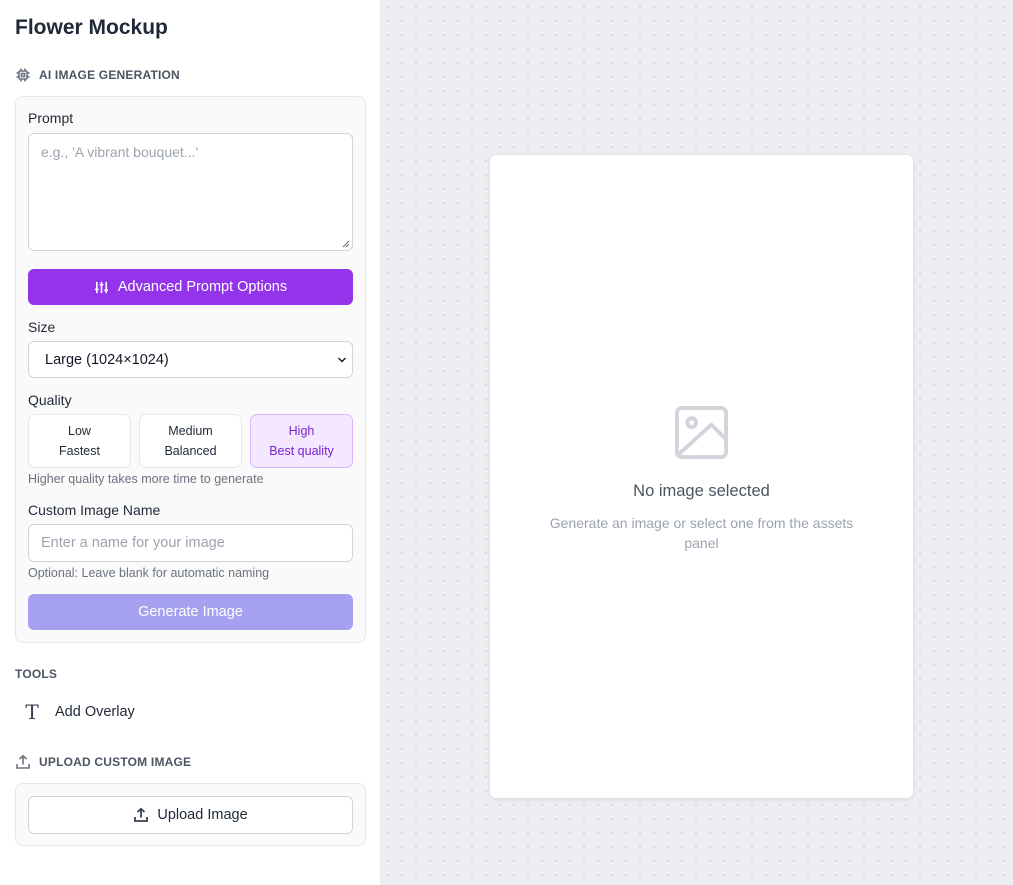 The width and height of the screenshot is (1013, 885). Describe the element at coordinates (115, 762) in the screenshot. I see `section-heading-label: UPLOAD CUSTOM IMAGE` at that location.